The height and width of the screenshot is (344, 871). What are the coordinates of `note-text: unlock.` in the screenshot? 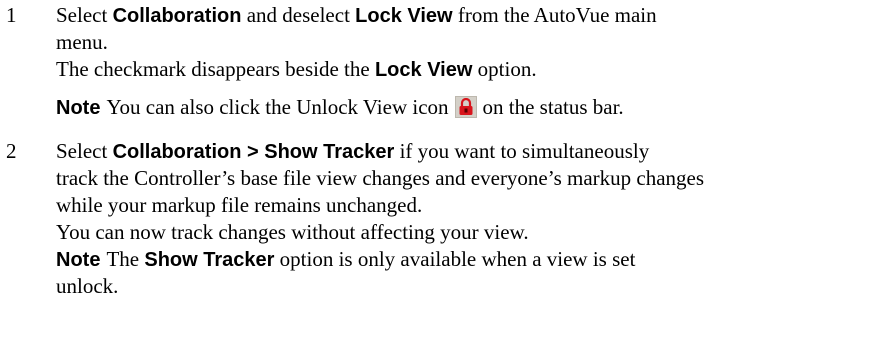 It's located at (87, 286).